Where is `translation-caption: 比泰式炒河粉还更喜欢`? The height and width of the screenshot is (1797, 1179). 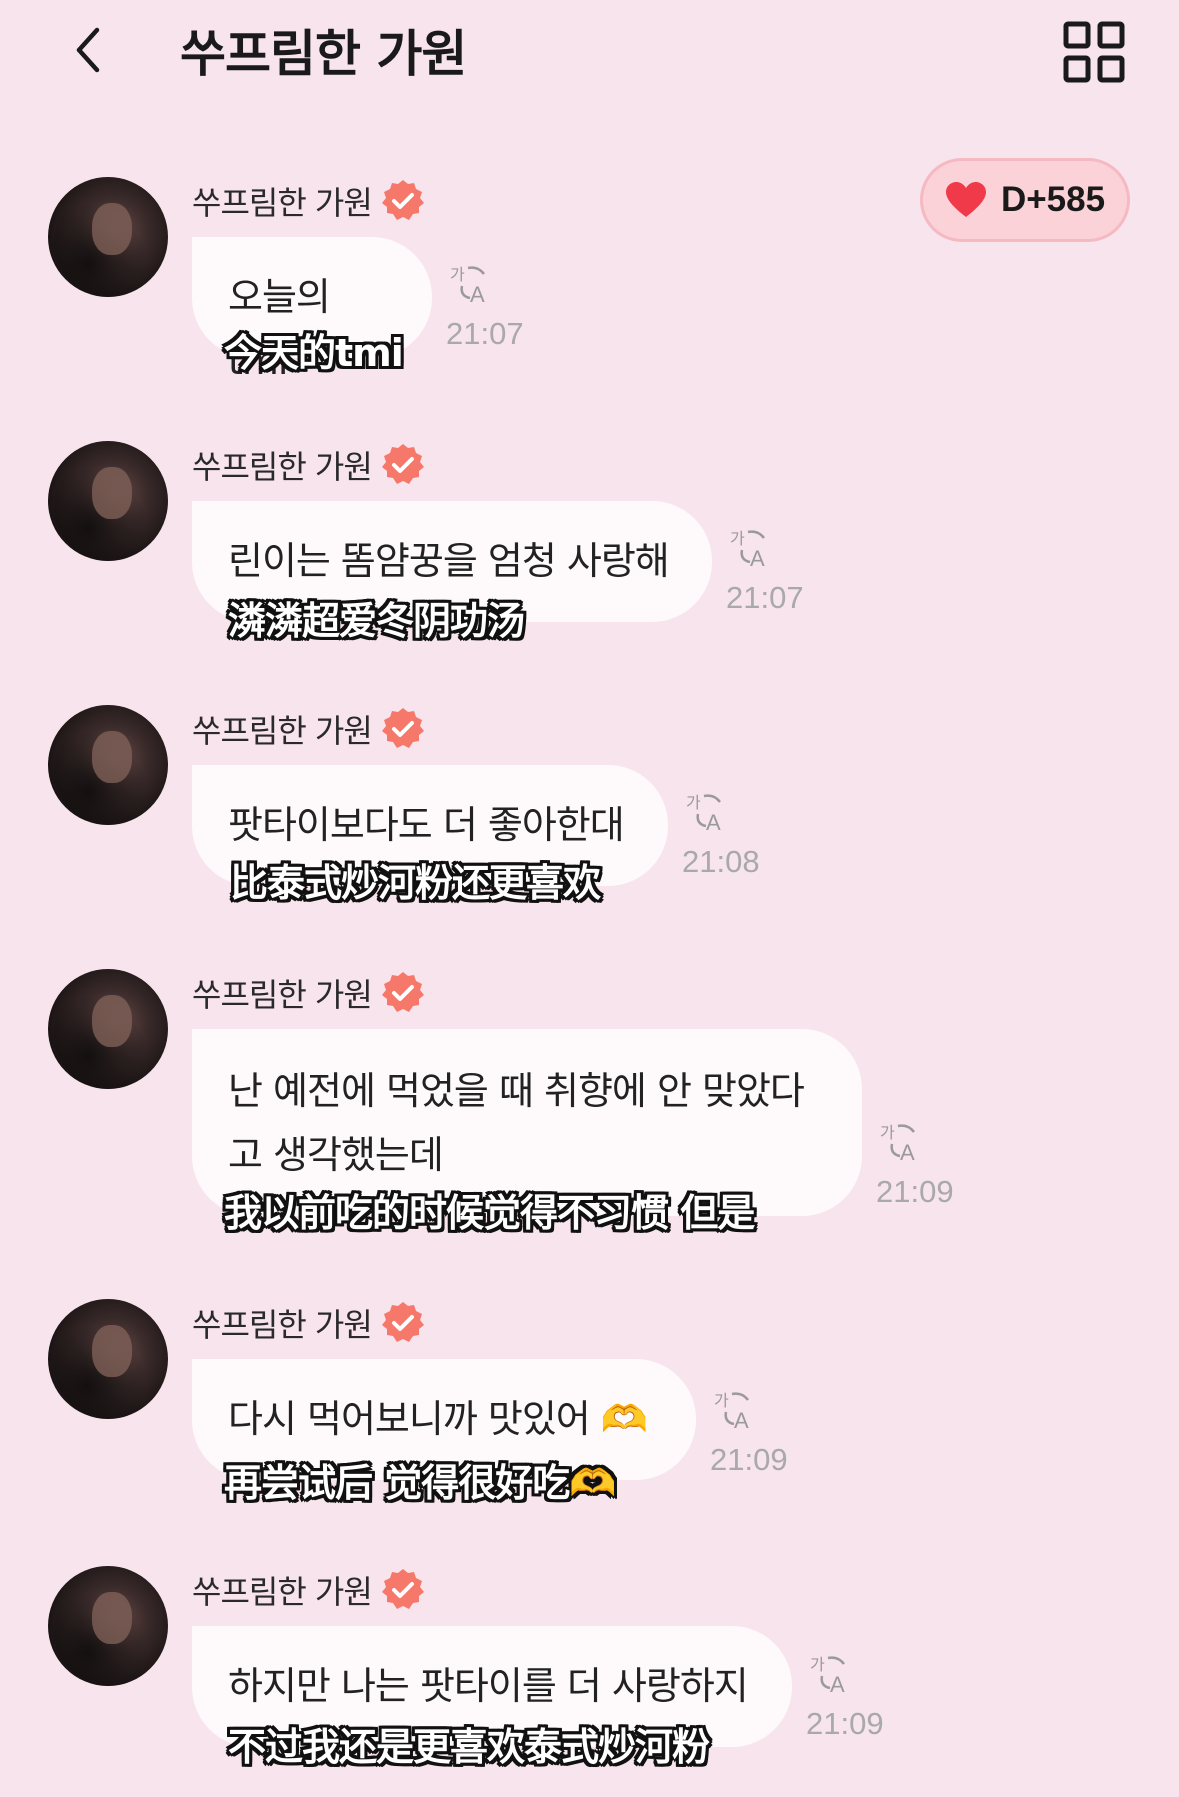 translation-caption: 比泰式炒河粉还更喜欢 is located at coordinates (415, 883).